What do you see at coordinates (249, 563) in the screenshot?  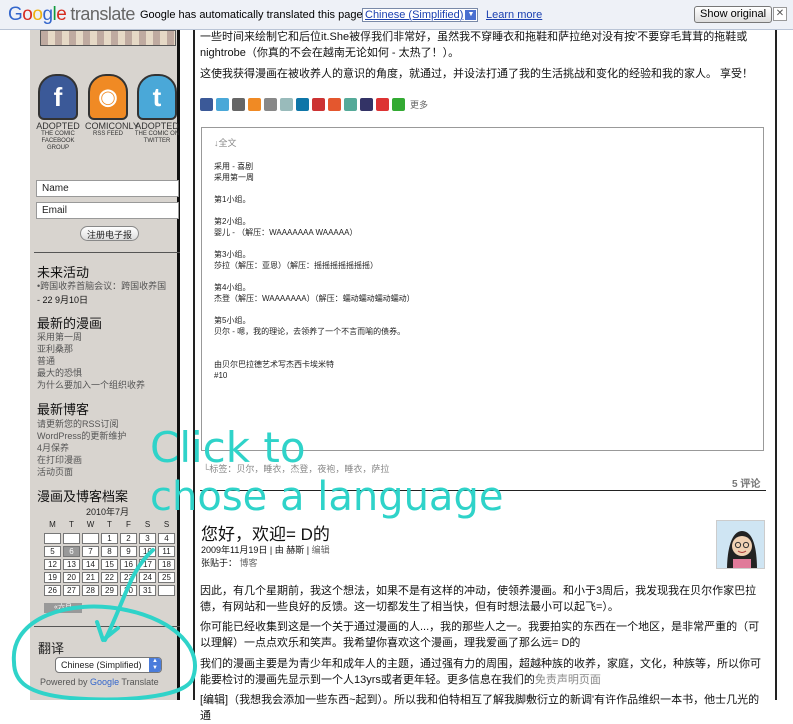 I see `category-link: 博客` at bounding box center [249, 563].